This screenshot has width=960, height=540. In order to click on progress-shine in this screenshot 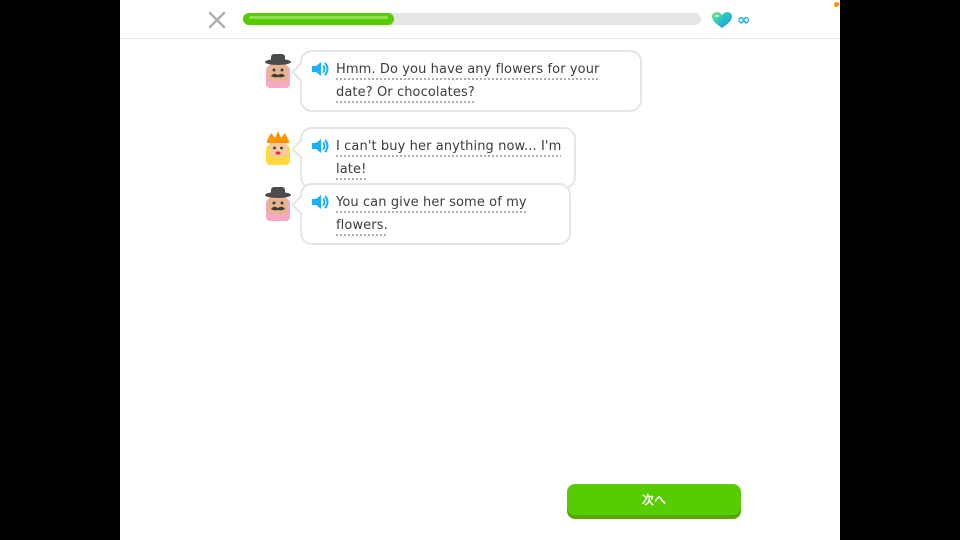, I will do `click(319, 17)`.